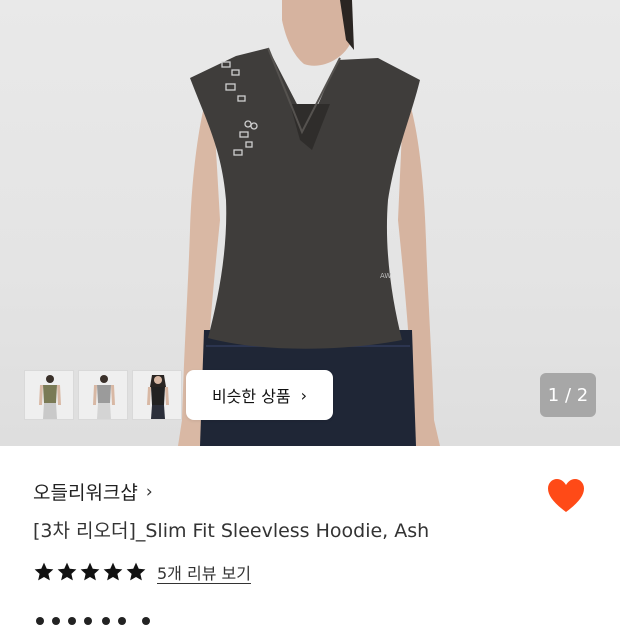 The height and width of the screenshot is (628, 620). I want to click on review-link: 5개 리뷰 보기, so click(204, 572).